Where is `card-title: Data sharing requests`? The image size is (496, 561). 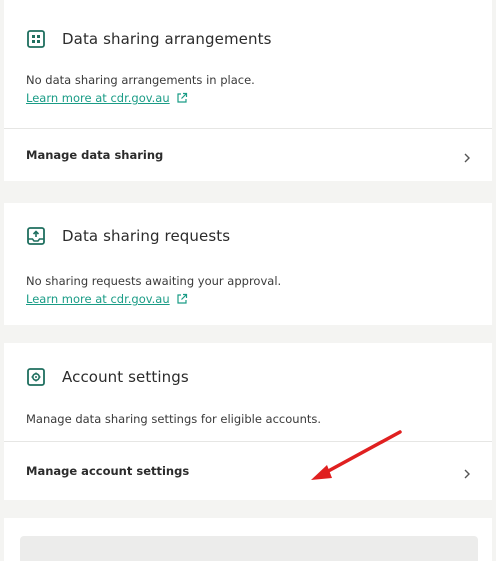
card-title: Data sharing requests is located at coordinates (146, 236).